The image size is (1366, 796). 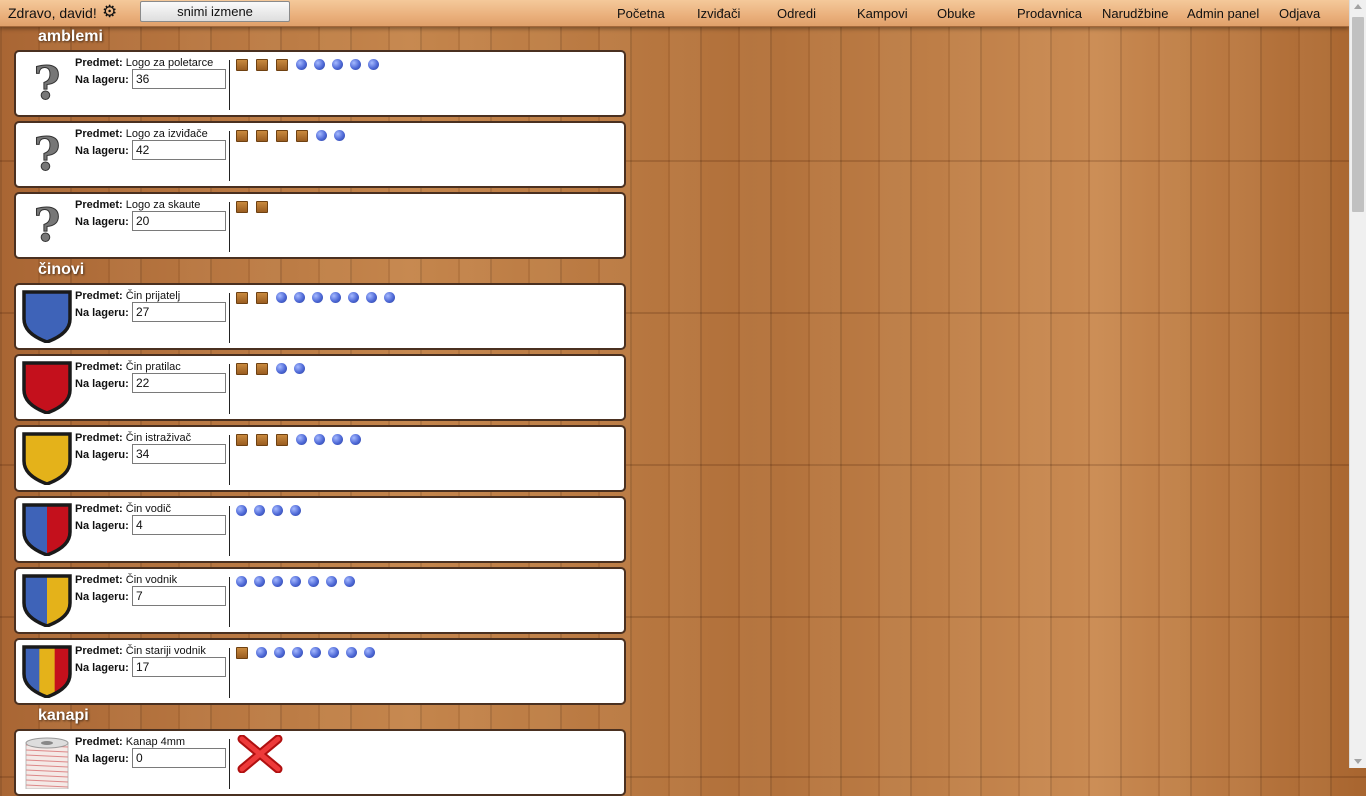 I want to click on item-name-line: Predmet: Čin istraživač, so click(x=133, y=438).